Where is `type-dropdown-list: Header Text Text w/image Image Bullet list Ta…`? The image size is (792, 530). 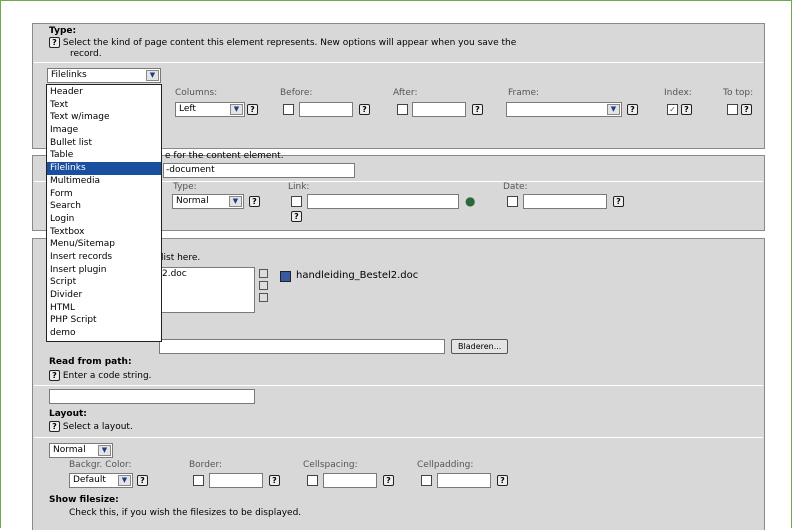 type-dropdown-list: Header Text Text w/image Image Bullet list Ta… is located at coordinates (104, 213).